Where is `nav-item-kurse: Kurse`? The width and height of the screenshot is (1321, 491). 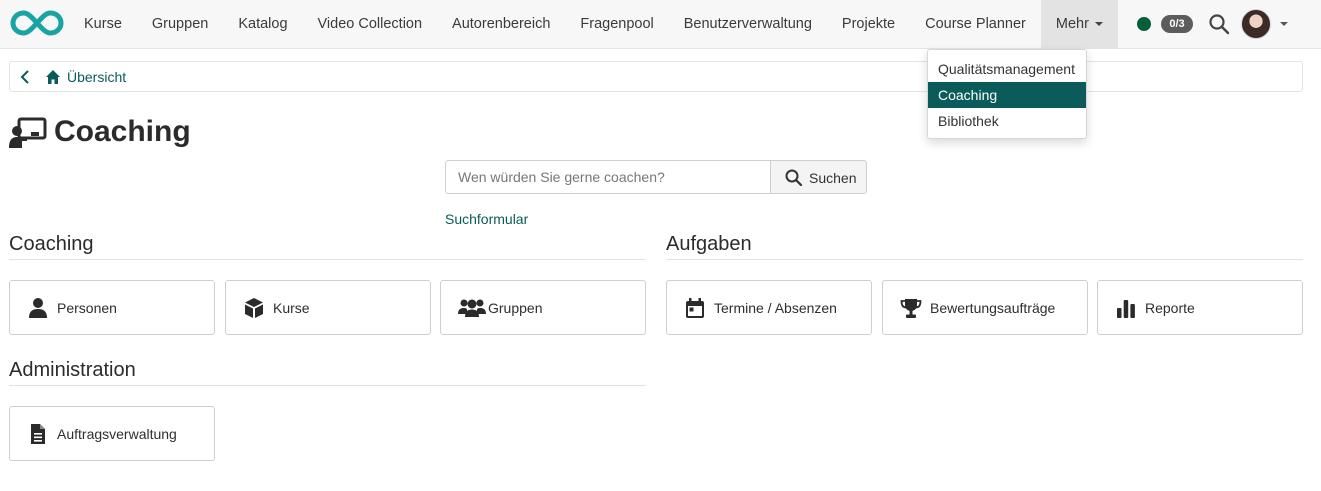
nav-item-kurse: Kurse is located at coordinates (103, 24).